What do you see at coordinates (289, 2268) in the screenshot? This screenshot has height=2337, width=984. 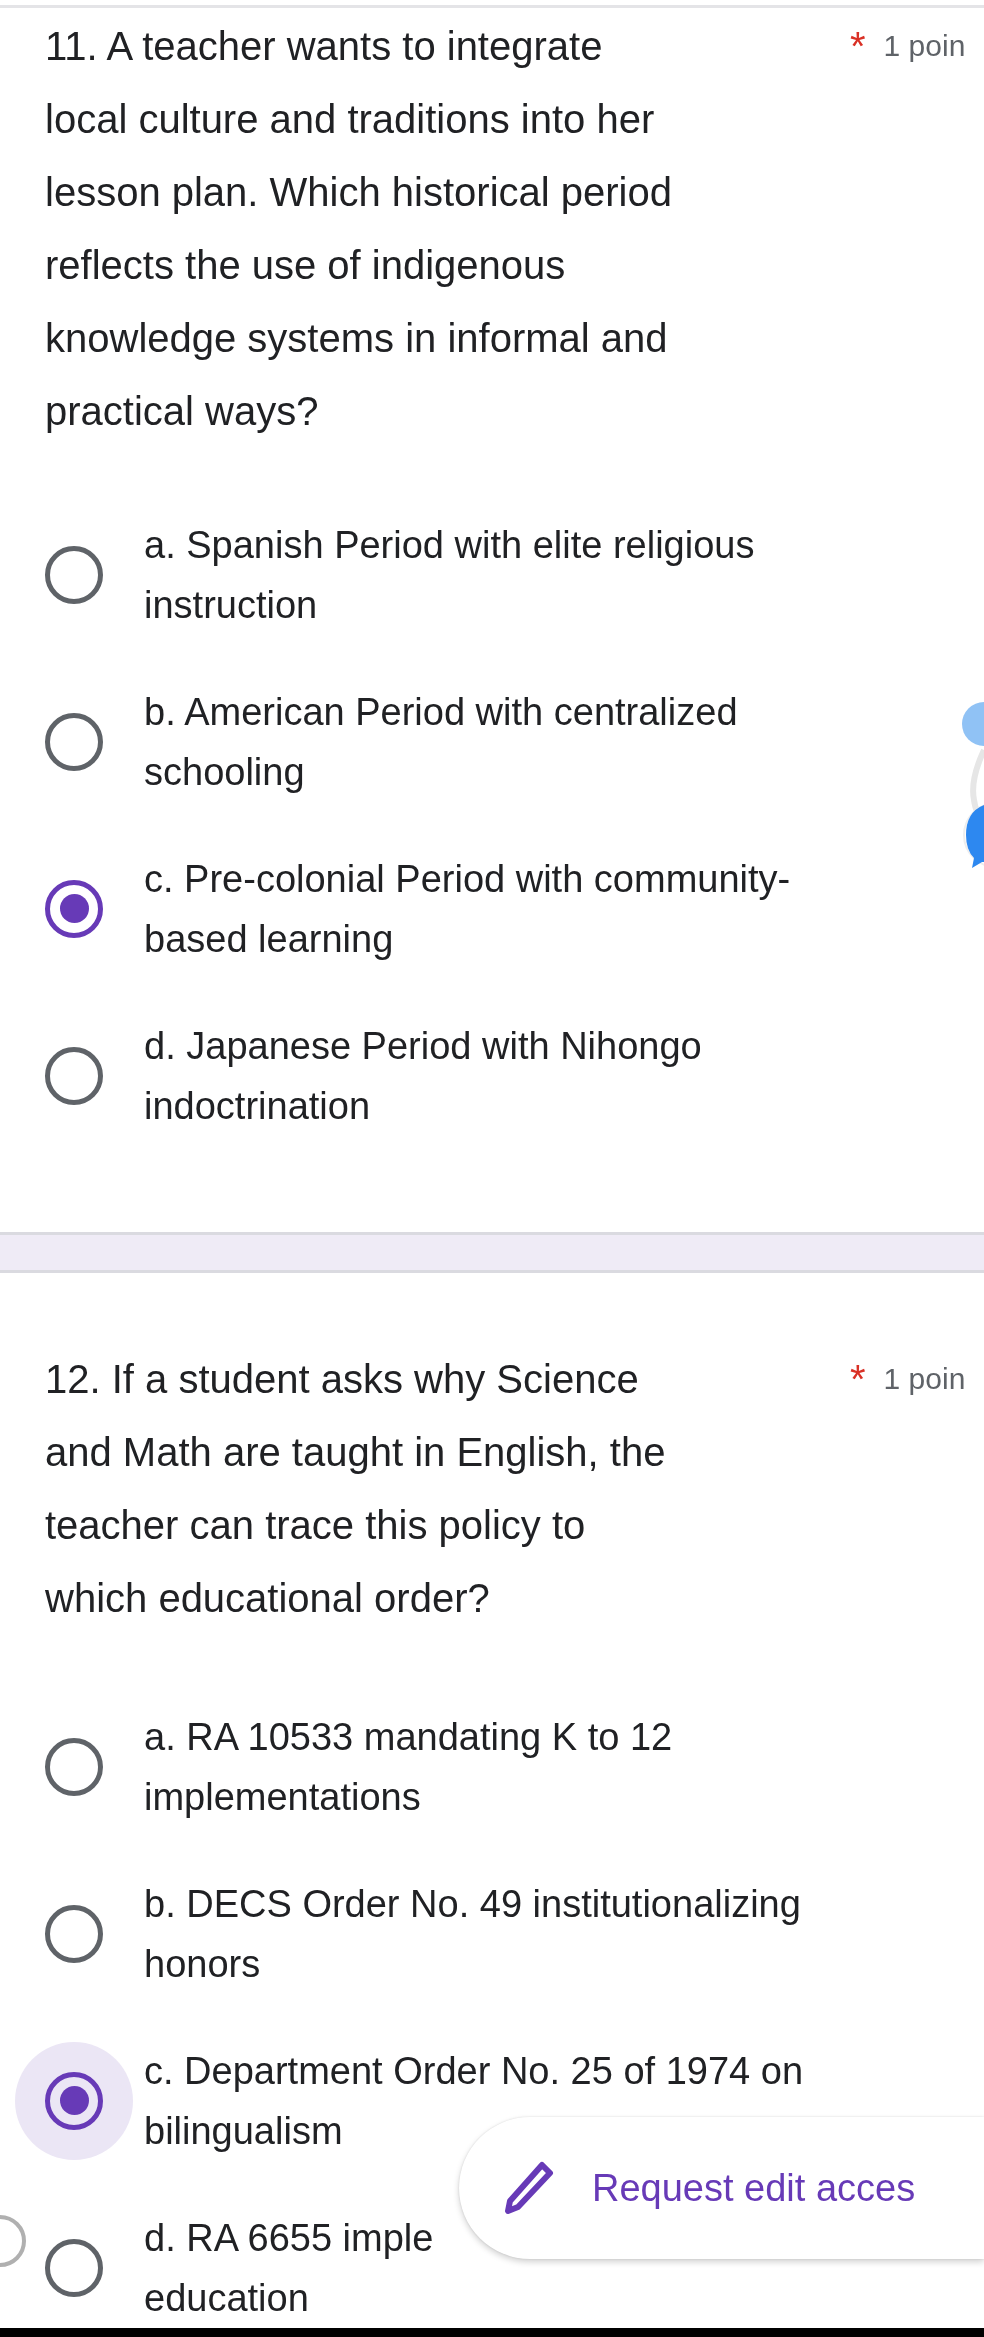 I see `option-label: d. RA 6655 imple education` at bounding box center [289, 2268].